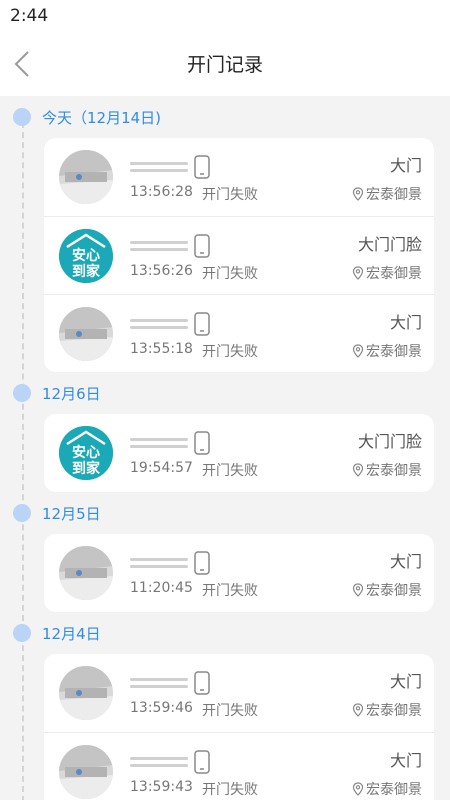 This screenshot has width=450, height=800. What do you see at coordinates (161, 192) in the screenshot?
I see `record-time: 13:56:28` at bounding box center [161, 192].